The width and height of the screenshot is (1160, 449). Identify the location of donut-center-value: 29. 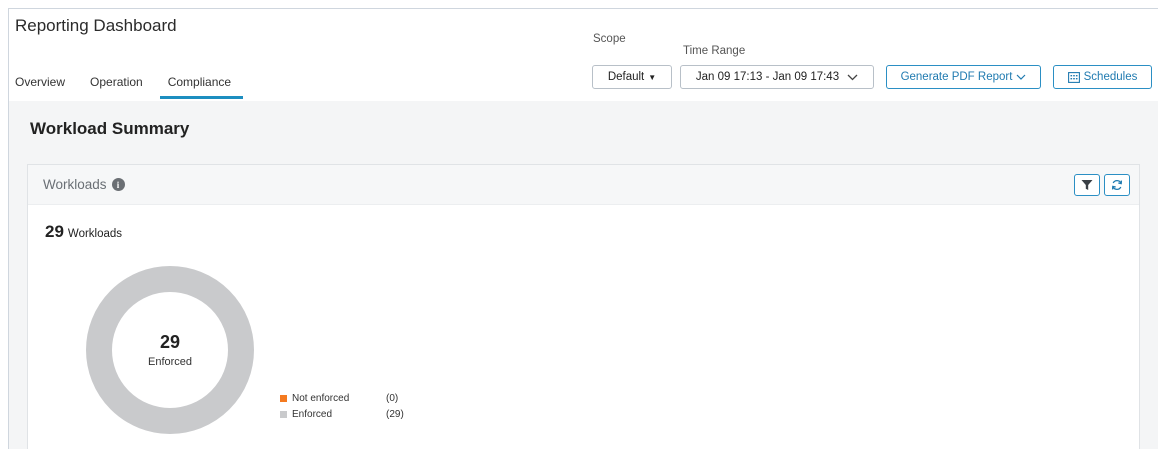
(170, 342).